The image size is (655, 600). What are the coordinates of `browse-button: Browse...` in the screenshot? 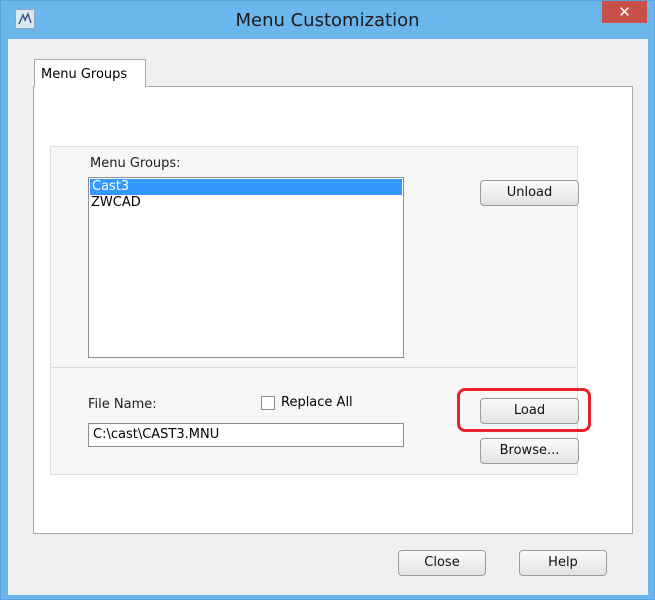 It's located at (529, 451).